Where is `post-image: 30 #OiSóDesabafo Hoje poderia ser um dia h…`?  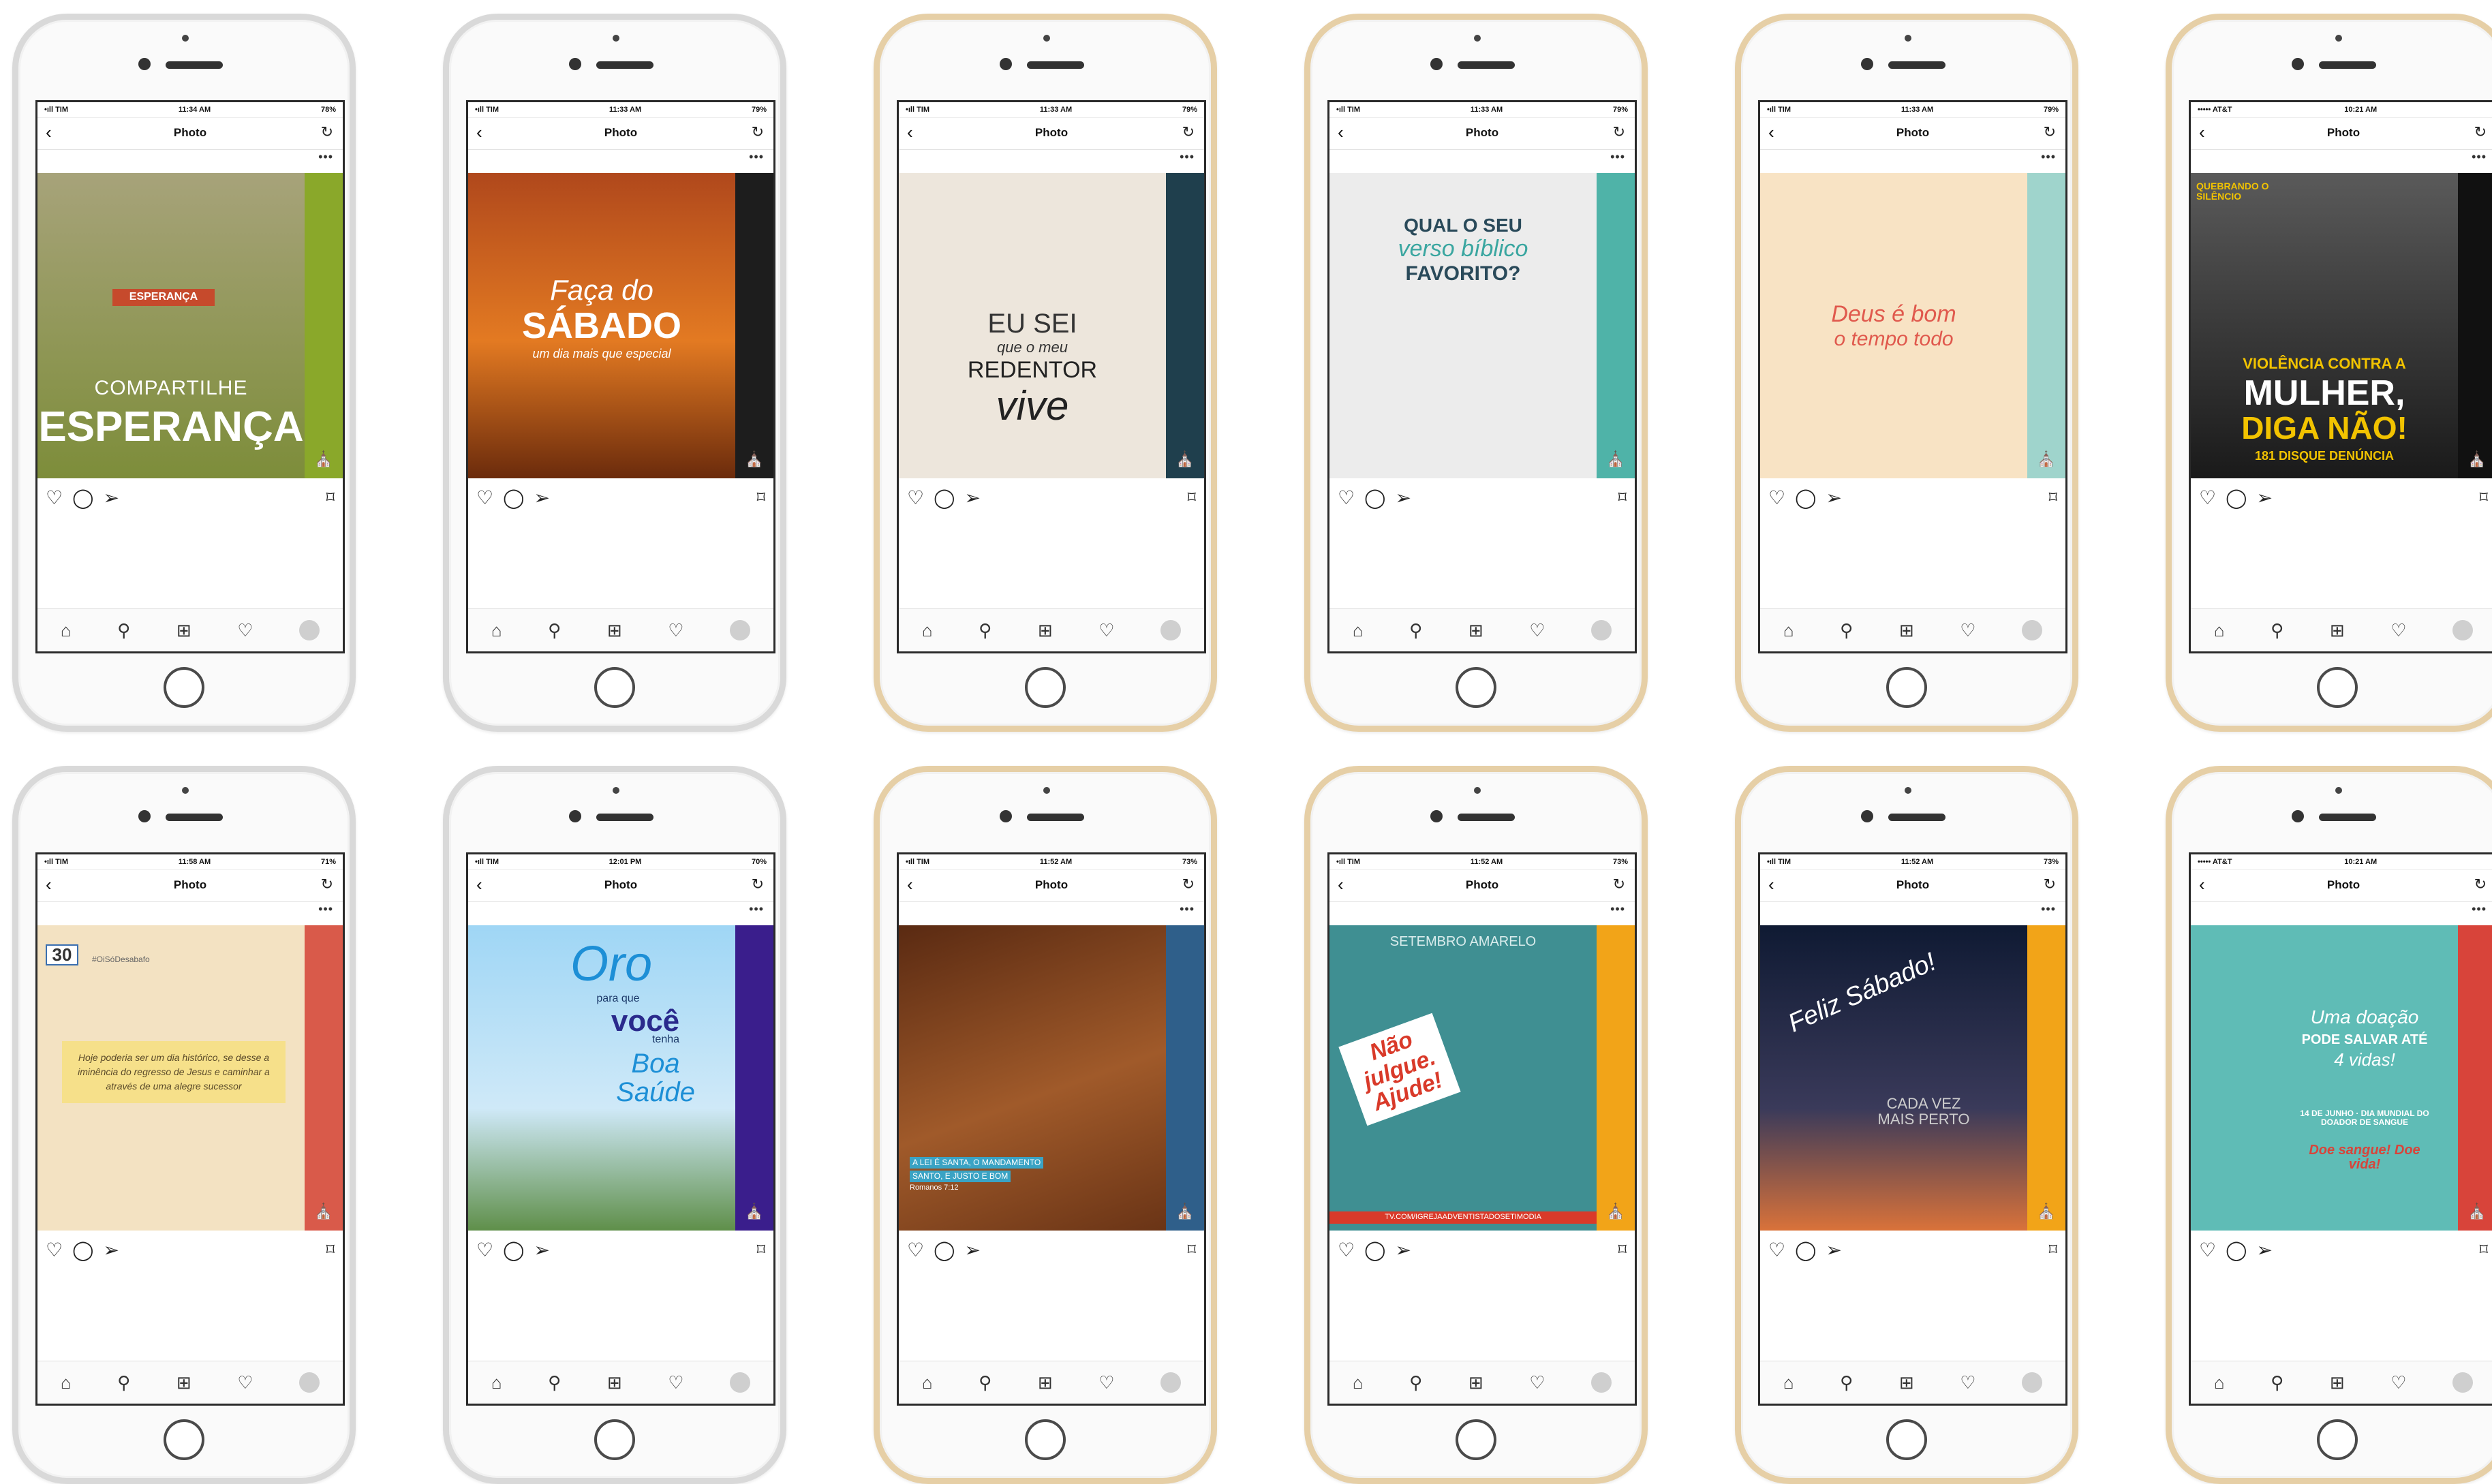 post-image: 30 #OiSóDesabafo Hoje poderia ser um dia h… is located at coordinates (190, 1078).